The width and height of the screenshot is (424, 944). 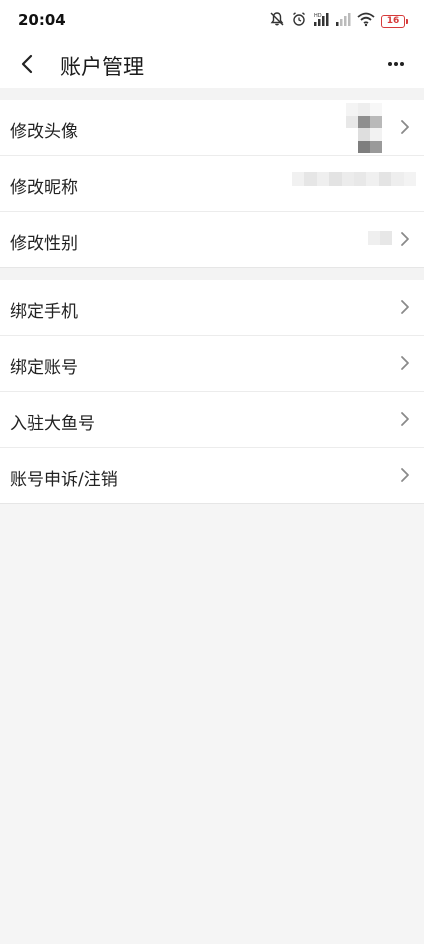 I want to click on nickname-value-redacted, so click(x=354, y=179).